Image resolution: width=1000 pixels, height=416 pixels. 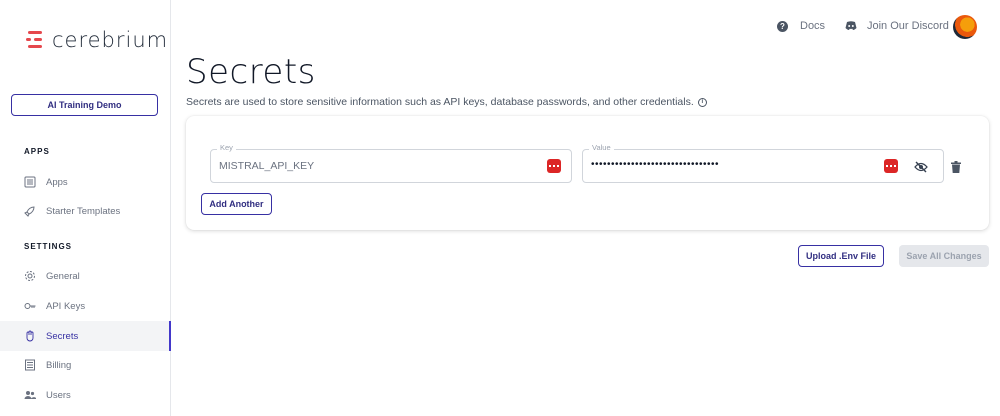 What do you see at coordinates (110, 40) in the screenshot?
I see `brand-name: cerebrium` at bounding box center [110, 40].